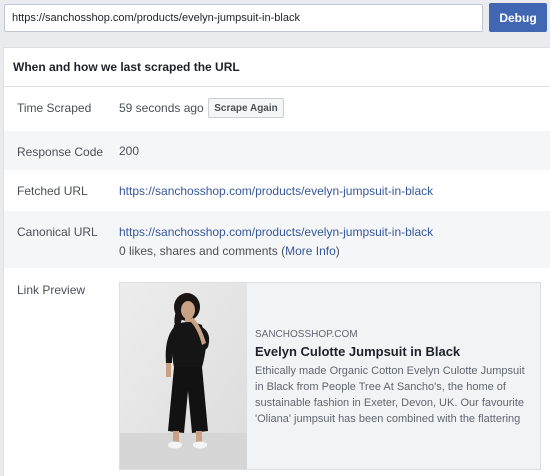 The height and width of the screenshot is (476, 550). I want to click on preview-domain: SANCHOSSHOP.COM, so click(306, 334).